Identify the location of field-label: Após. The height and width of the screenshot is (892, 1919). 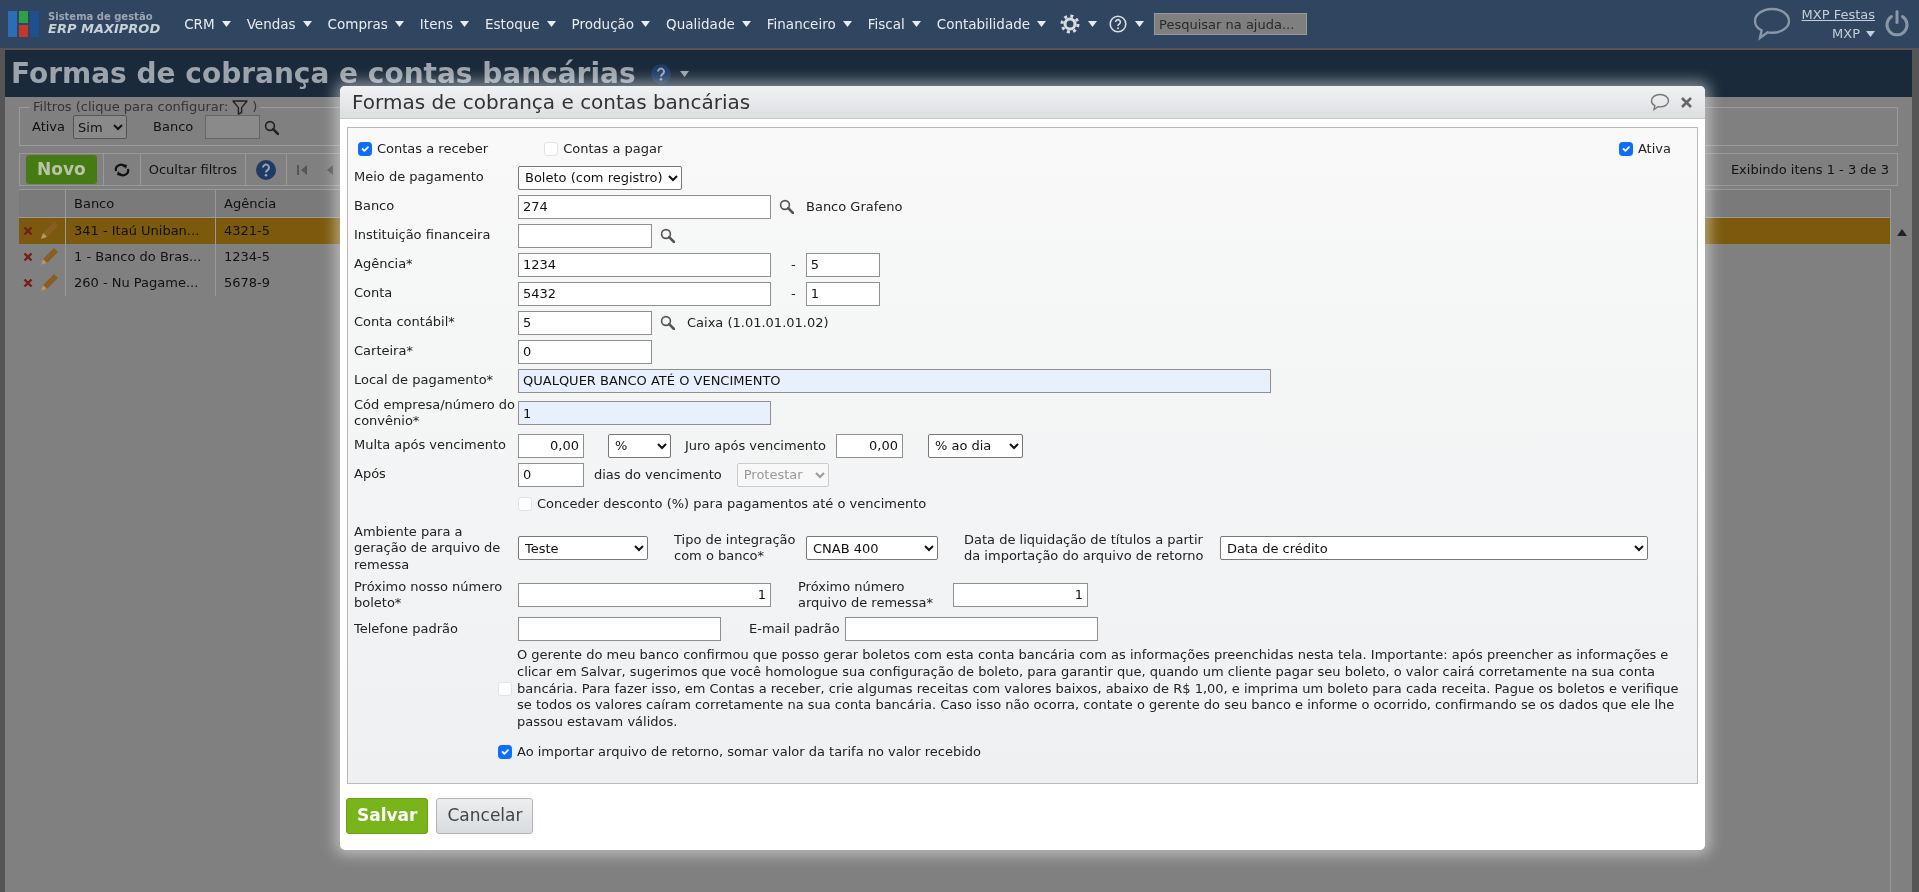
(370, 474).